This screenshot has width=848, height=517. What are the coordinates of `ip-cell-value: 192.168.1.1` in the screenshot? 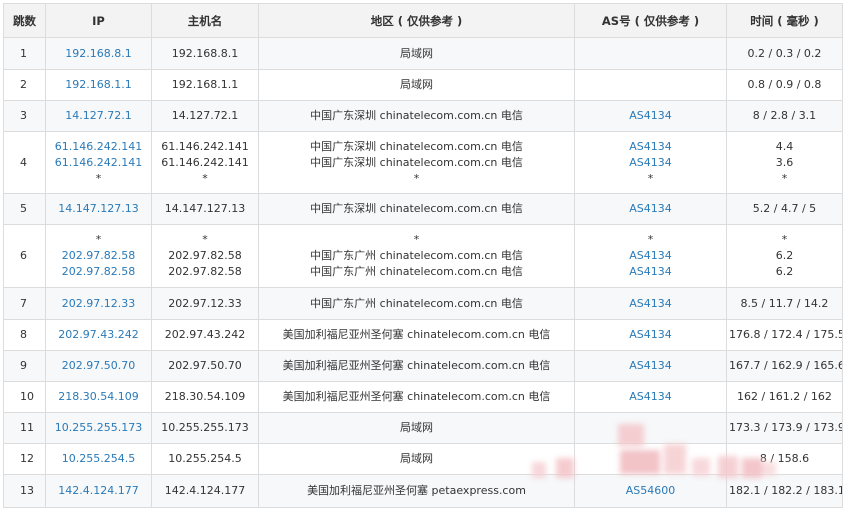 It's located at (98, 85).